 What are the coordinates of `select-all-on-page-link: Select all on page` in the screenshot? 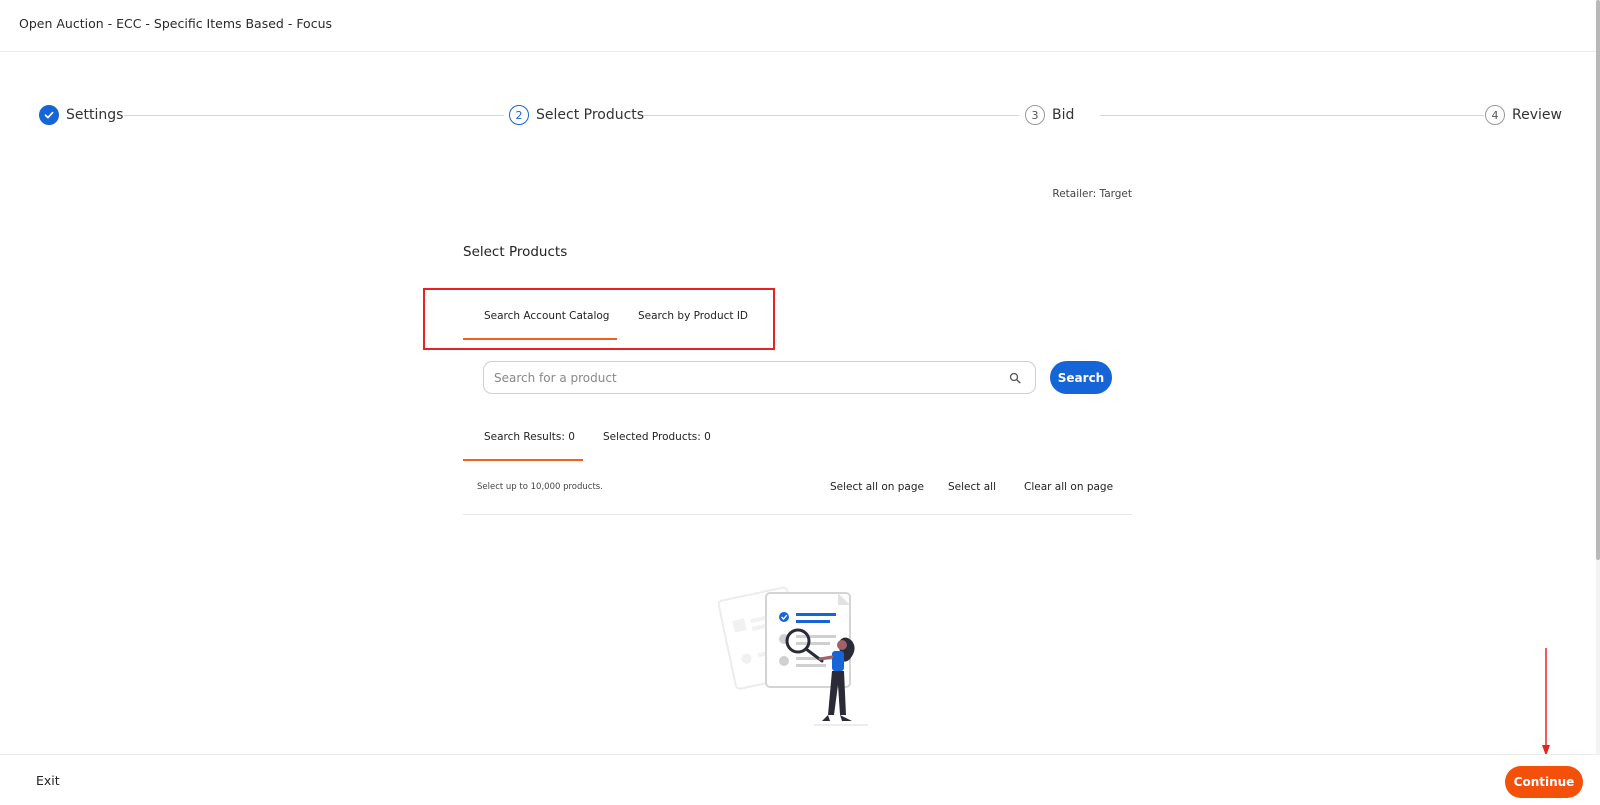 It's located at (877, 487).